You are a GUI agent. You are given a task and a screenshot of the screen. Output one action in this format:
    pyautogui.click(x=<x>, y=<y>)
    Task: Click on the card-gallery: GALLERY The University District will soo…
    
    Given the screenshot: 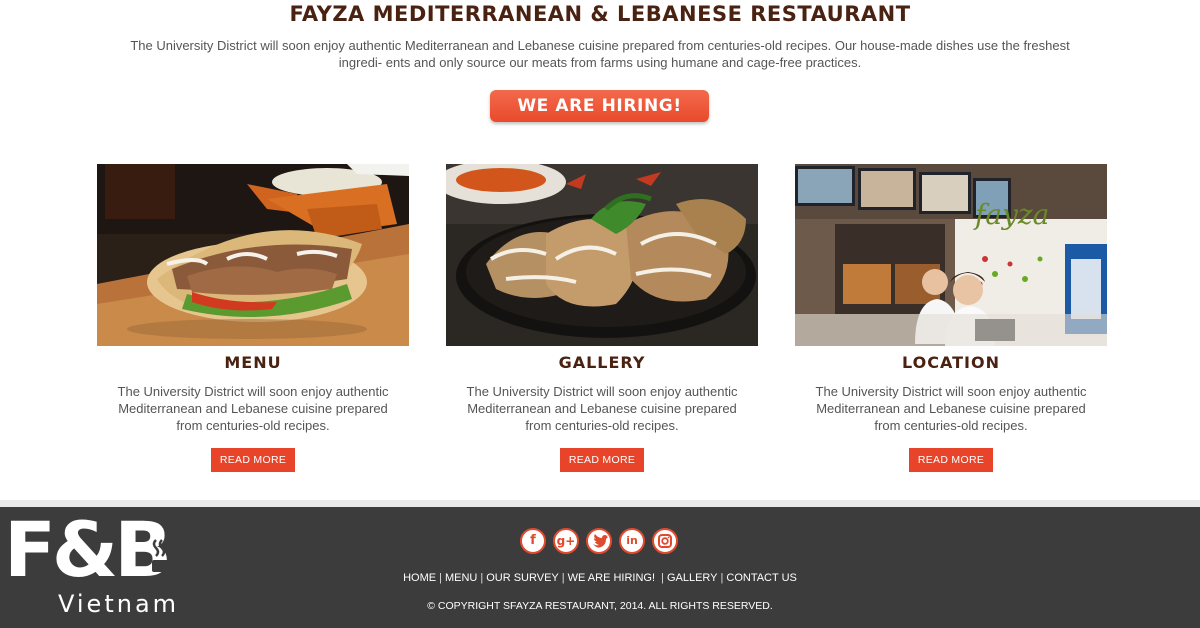 What is the action you would take?
    pyautogui.click(x=602, y=318)
    